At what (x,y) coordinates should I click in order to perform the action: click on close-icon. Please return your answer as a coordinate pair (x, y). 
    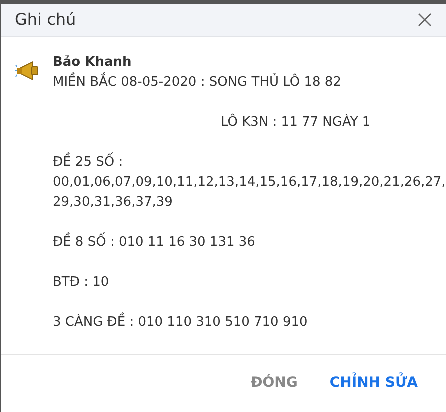
    Looking at the image, I should click on (425, 20).